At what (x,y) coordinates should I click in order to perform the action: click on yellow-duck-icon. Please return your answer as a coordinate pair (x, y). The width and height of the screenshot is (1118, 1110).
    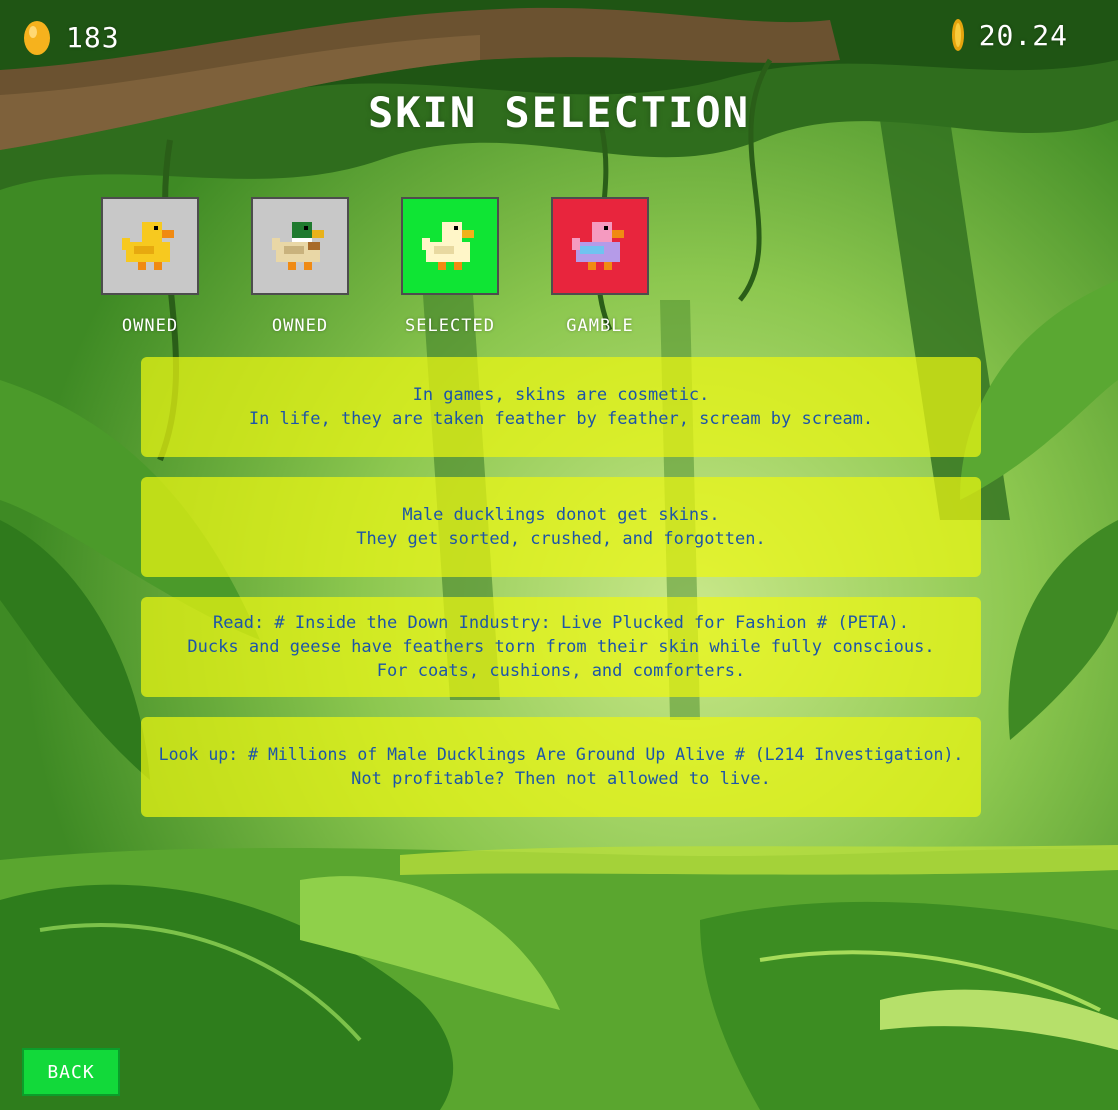
    Looking at the image, I should click on (148, 246).